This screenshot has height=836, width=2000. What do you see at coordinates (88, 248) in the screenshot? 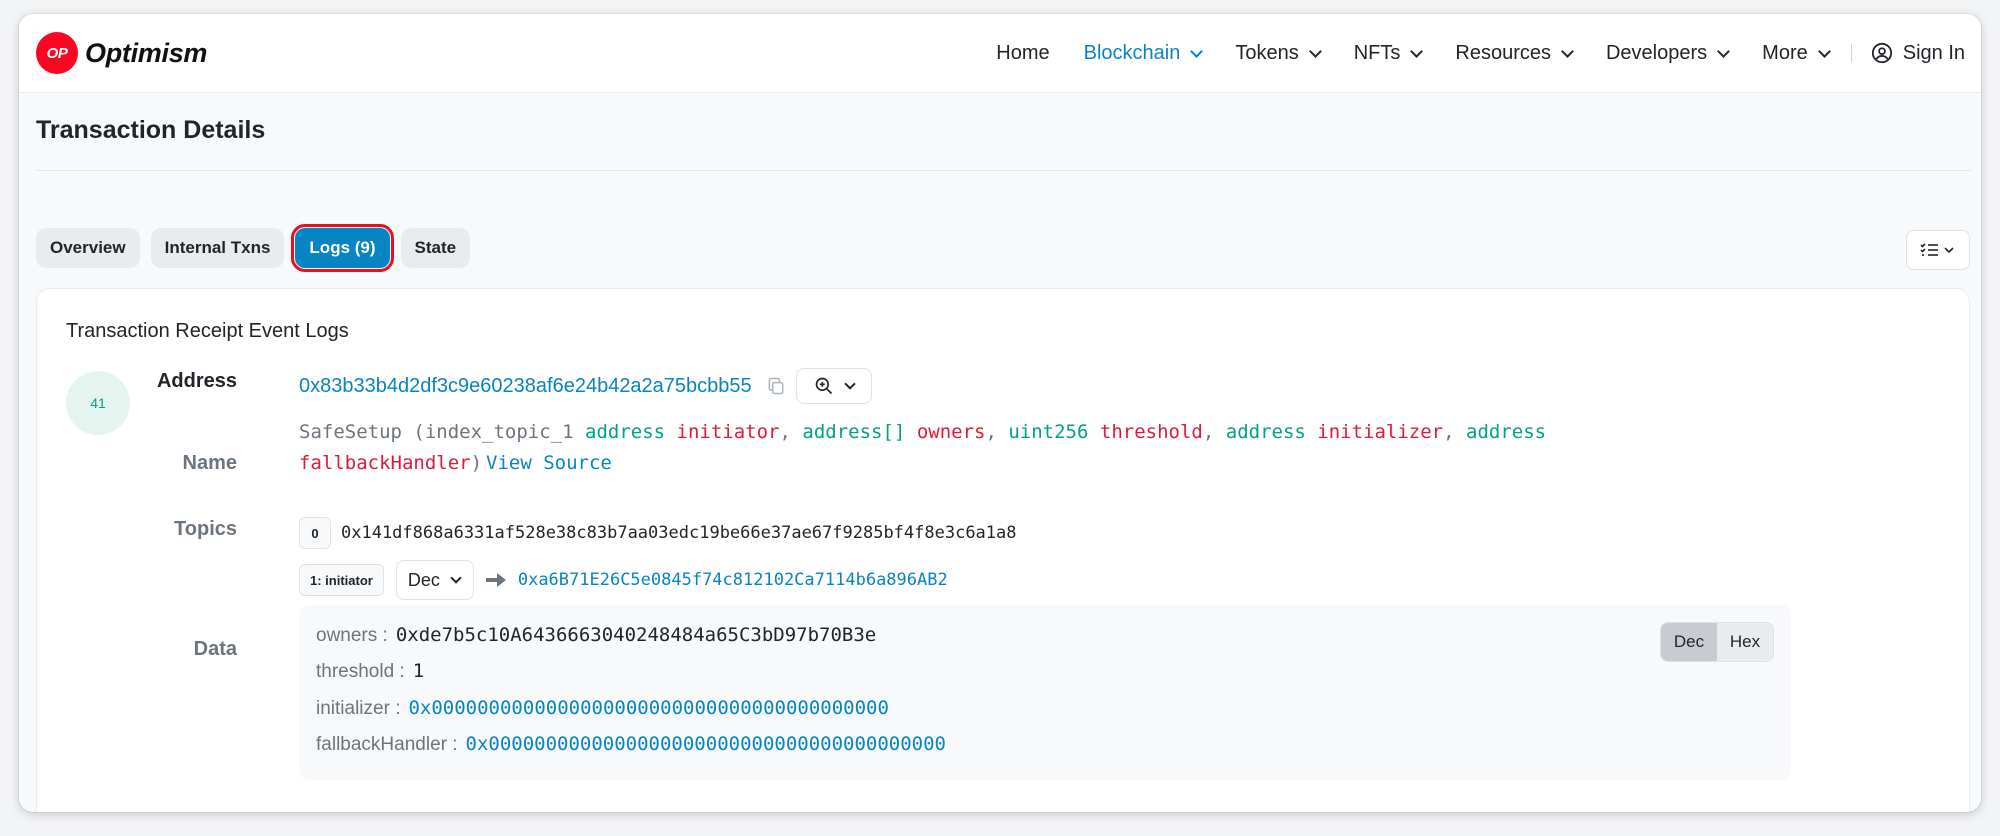
I see `tab-overview: Overview` at bounding box center [88, 248].